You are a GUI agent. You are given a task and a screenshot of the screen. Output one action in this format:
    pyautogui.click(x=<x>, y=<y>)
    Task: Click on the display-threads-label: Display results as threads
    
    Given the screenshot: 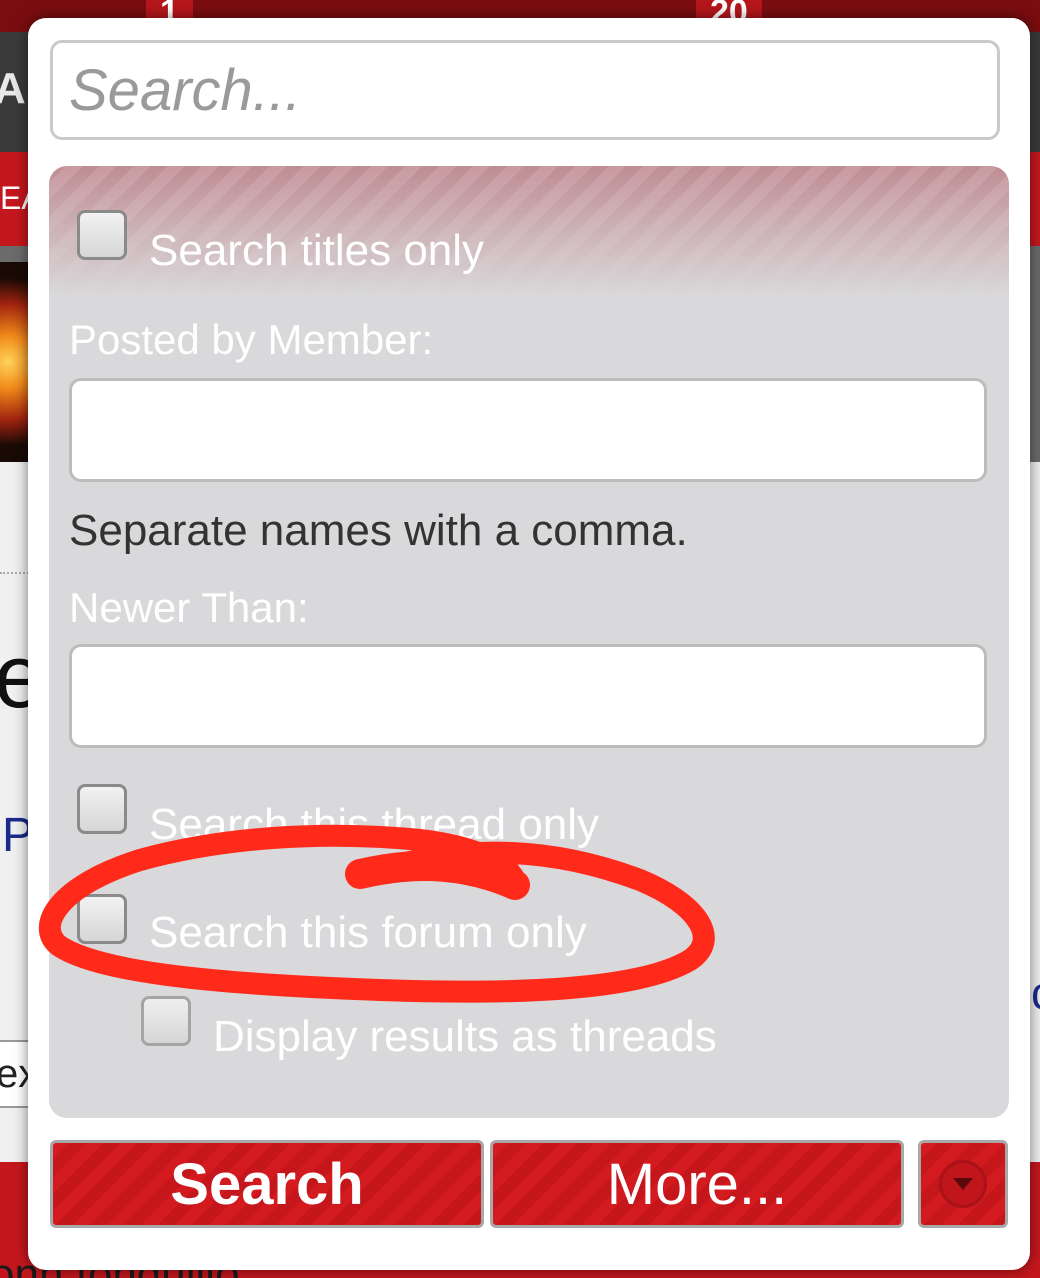 What is the action you would take?
    pyautogui.click(x=465, y=1036)
    